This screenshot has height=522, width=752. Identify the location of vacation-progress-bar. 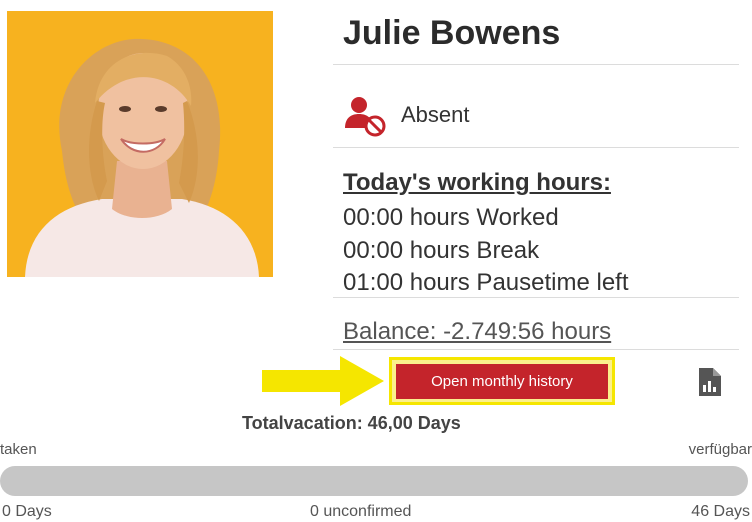
(374, 481).